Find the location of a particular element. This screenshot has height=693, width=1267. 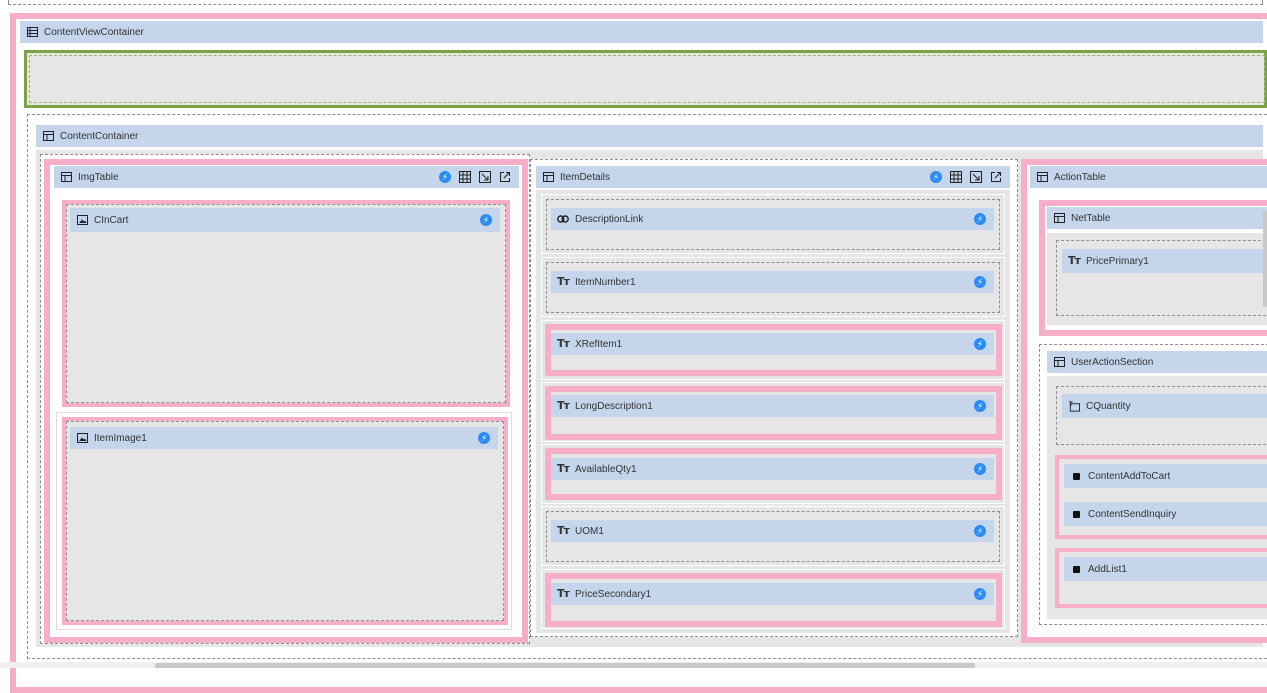

list-icon is located at coordinates (32, 32).